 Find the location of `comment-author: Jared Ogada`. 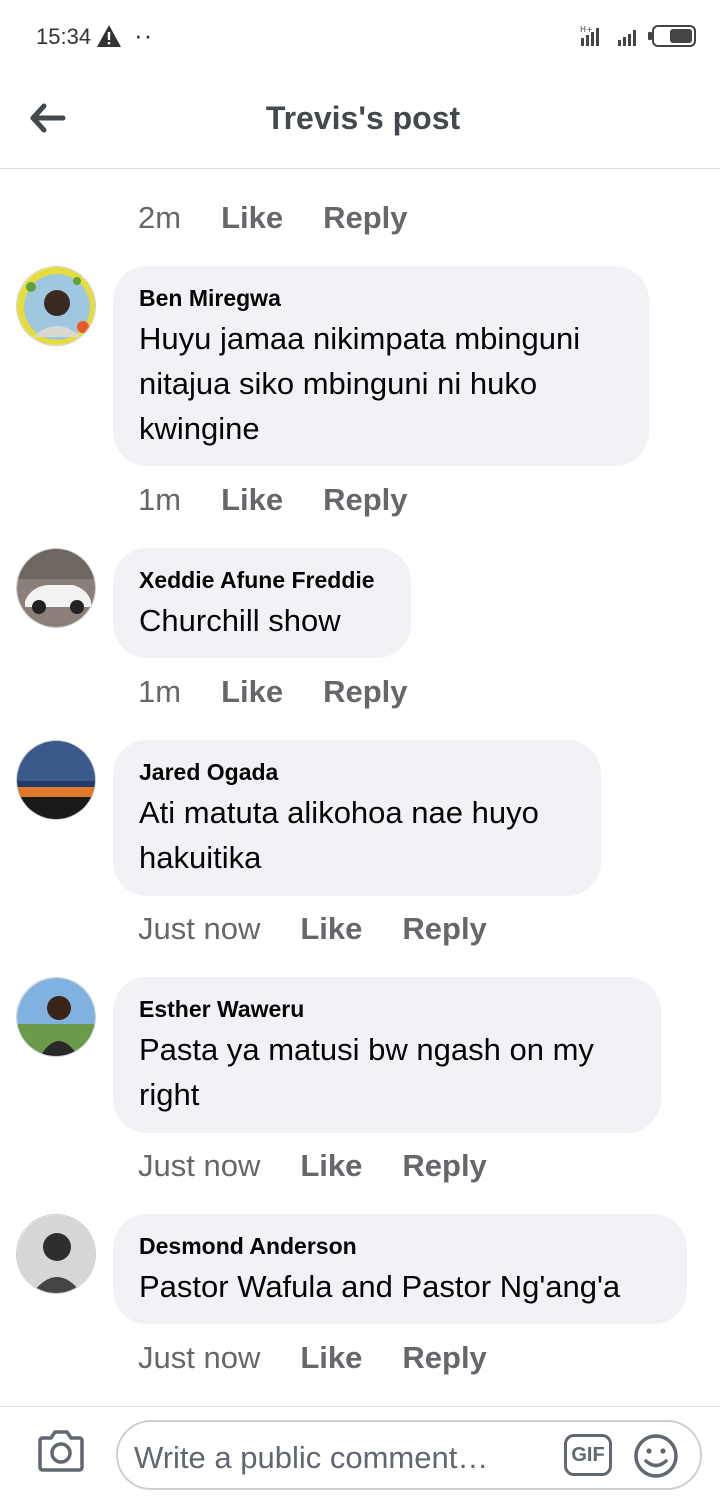

comment-author: Jared Ogada is located at coordinates (357, 772).